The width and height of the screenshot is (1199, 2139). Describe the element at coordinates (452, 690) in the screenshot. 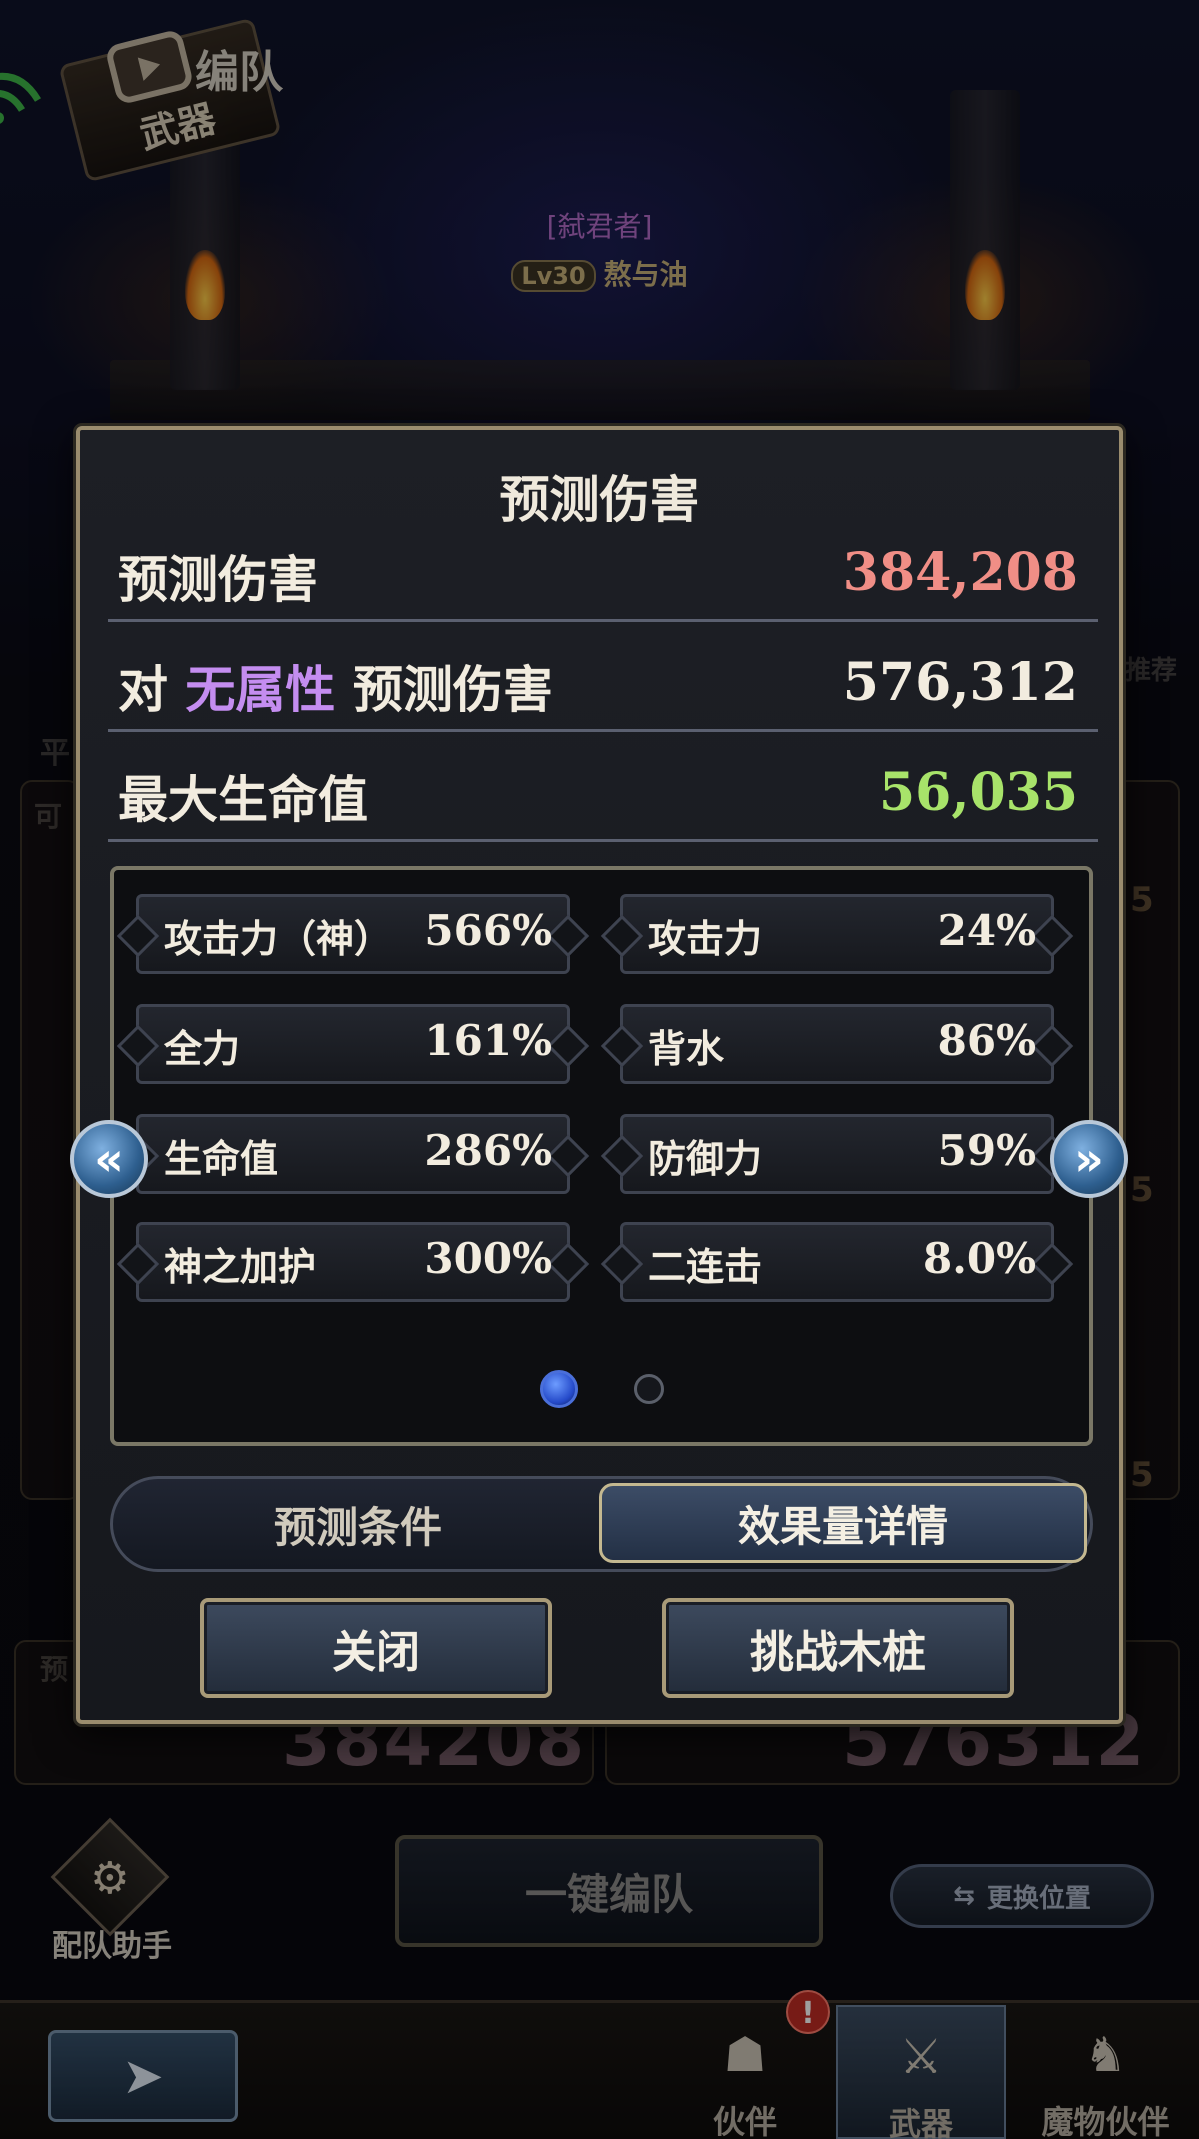

I see `label-suffix: 预测伤害` at that location.